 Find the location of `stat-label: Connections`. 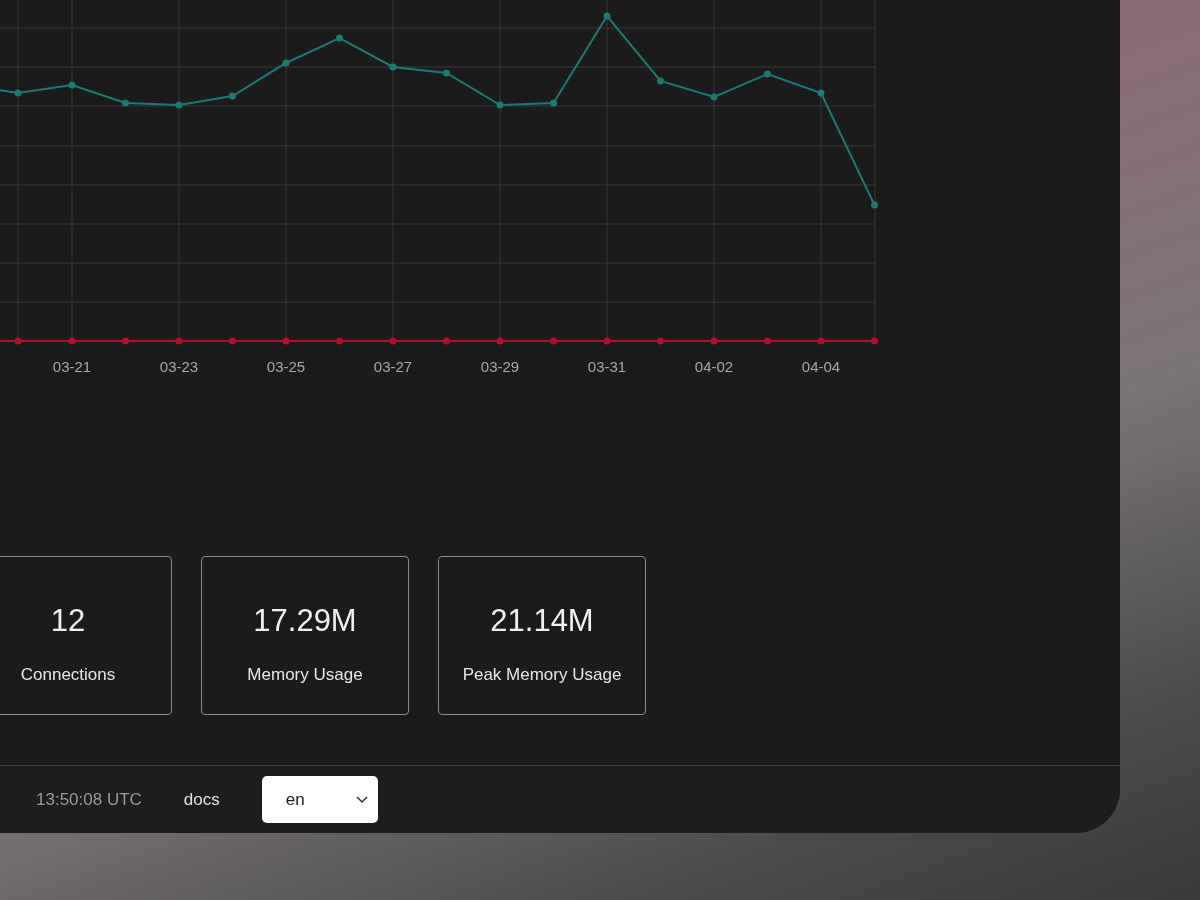

stat-label: Connections is located at coordinates (68, 675).